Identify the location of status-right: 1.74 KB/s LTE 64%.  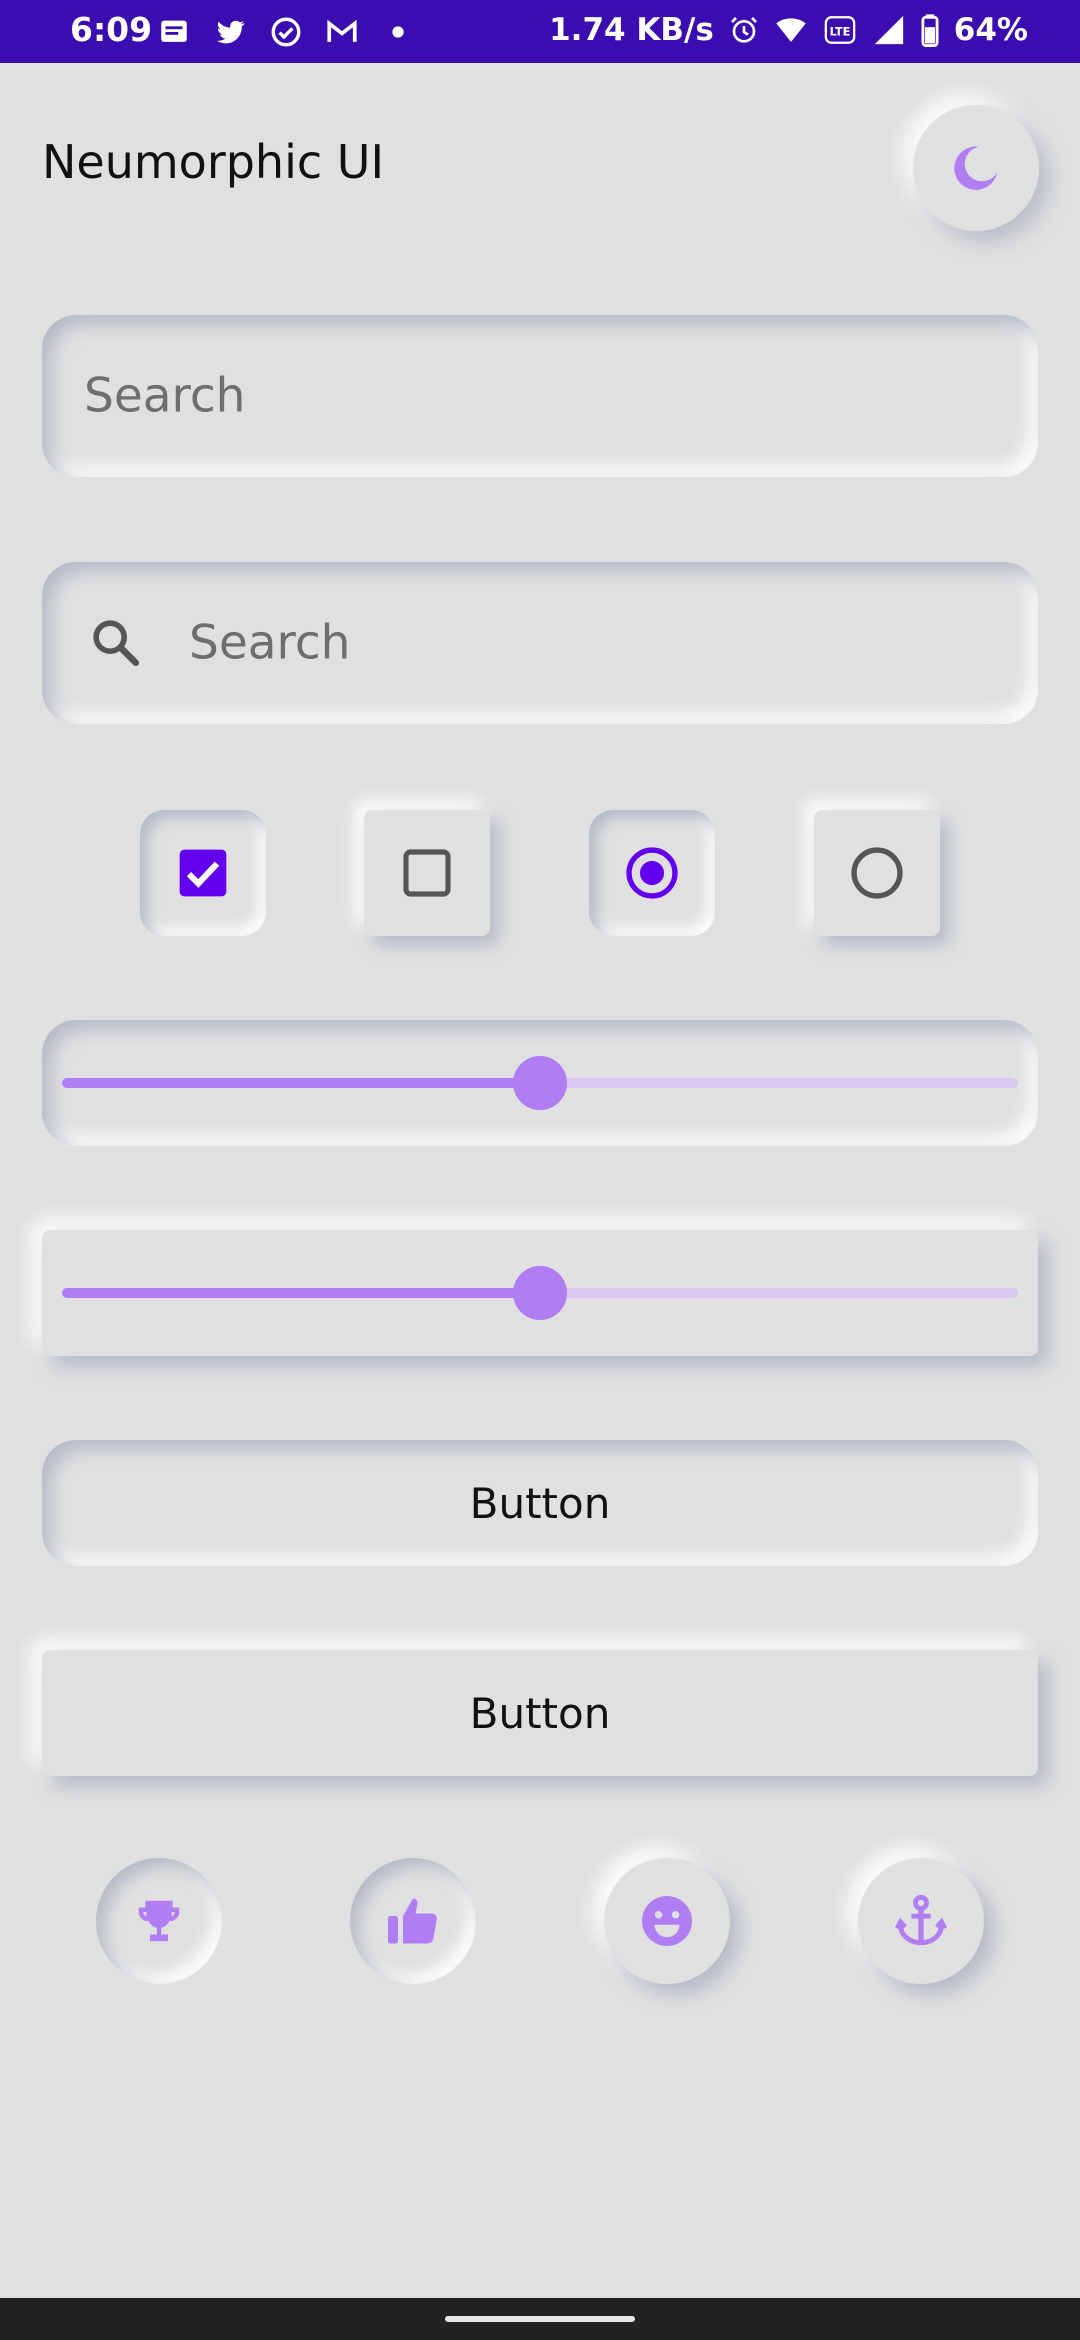
(788, 30).